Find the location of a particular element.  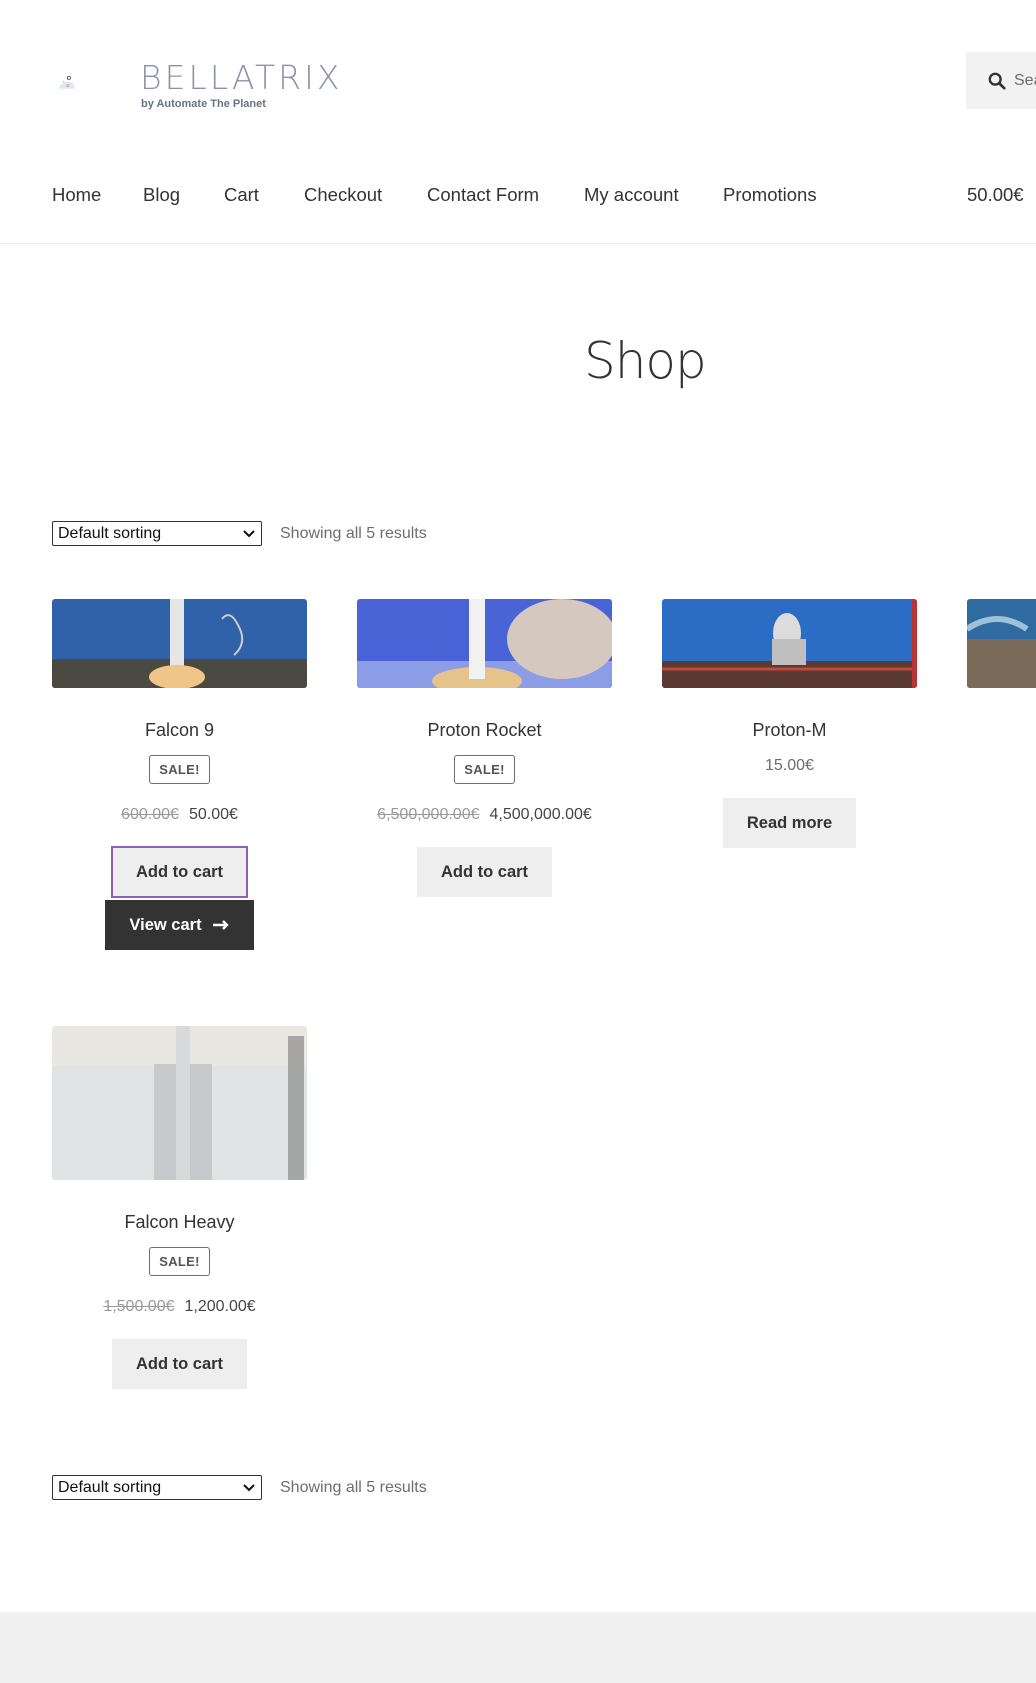

site-footer is located at coordinates (518, 1647).